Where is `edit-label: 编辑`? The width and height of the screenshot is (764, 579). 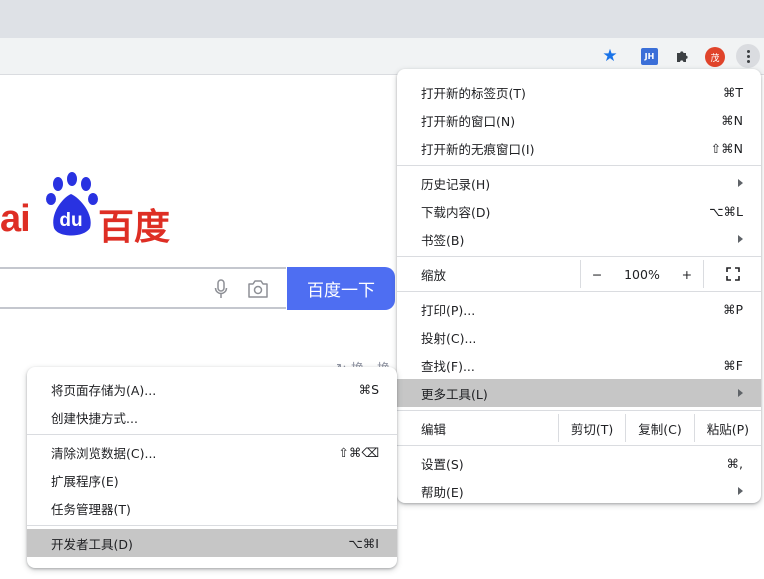
edit-label: 编辑 is located at coordinates (434, 429).